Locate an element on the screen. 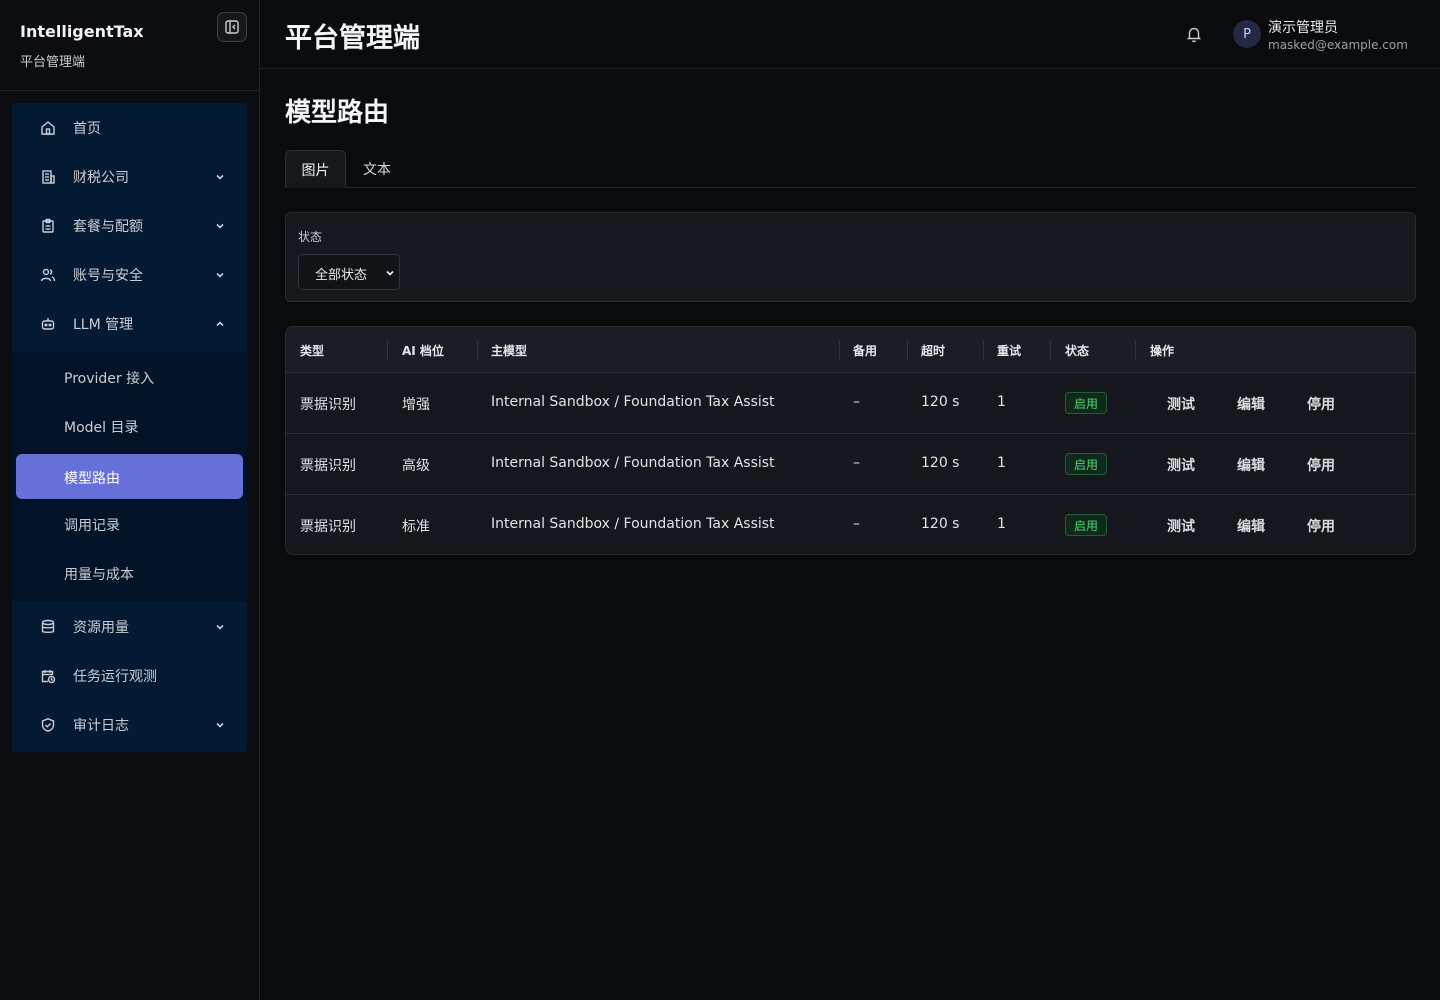  sidebar-item-plans-quota: 套餐与配额 is located at coordinates (129, 225).